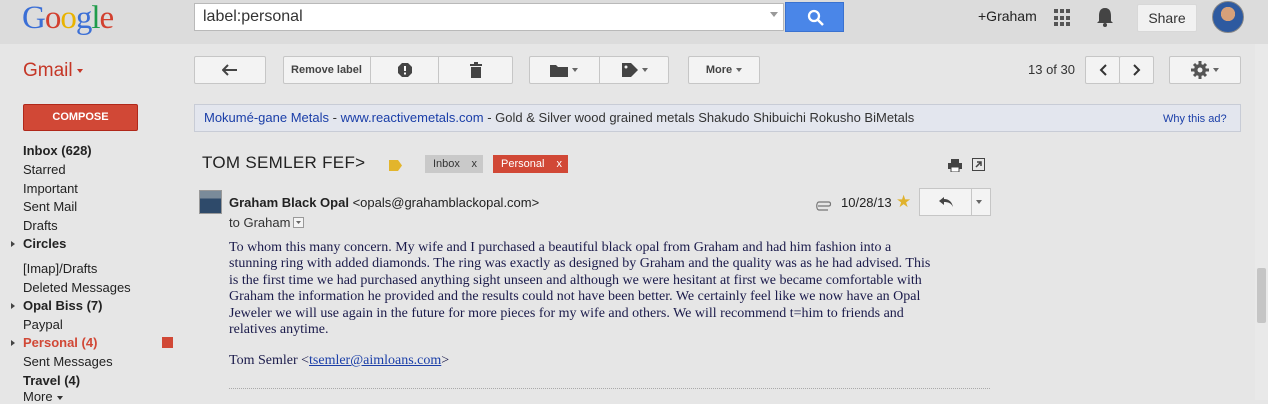 This screenshot has height=404, width=1268. Describe the element at coordinates (68, 361) in the screenshot. I see `sidebar-item-sent-messages: Sent Messages` at that location.